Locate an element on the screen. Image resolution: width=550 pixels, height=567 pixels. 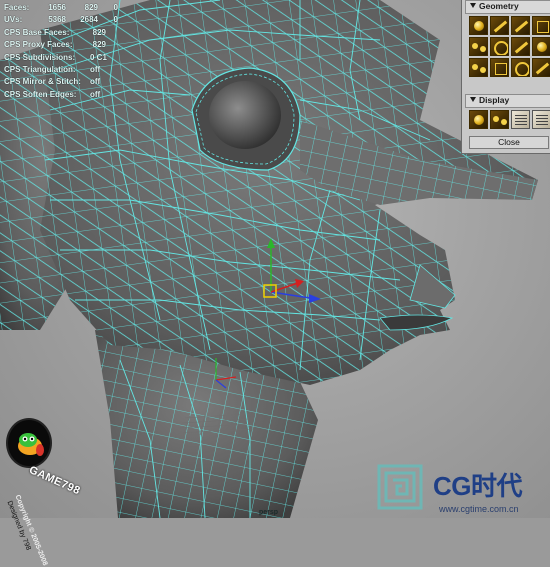
hud-row-faces: Faces: 1656 829 0 is located at coordinates (64, 8).